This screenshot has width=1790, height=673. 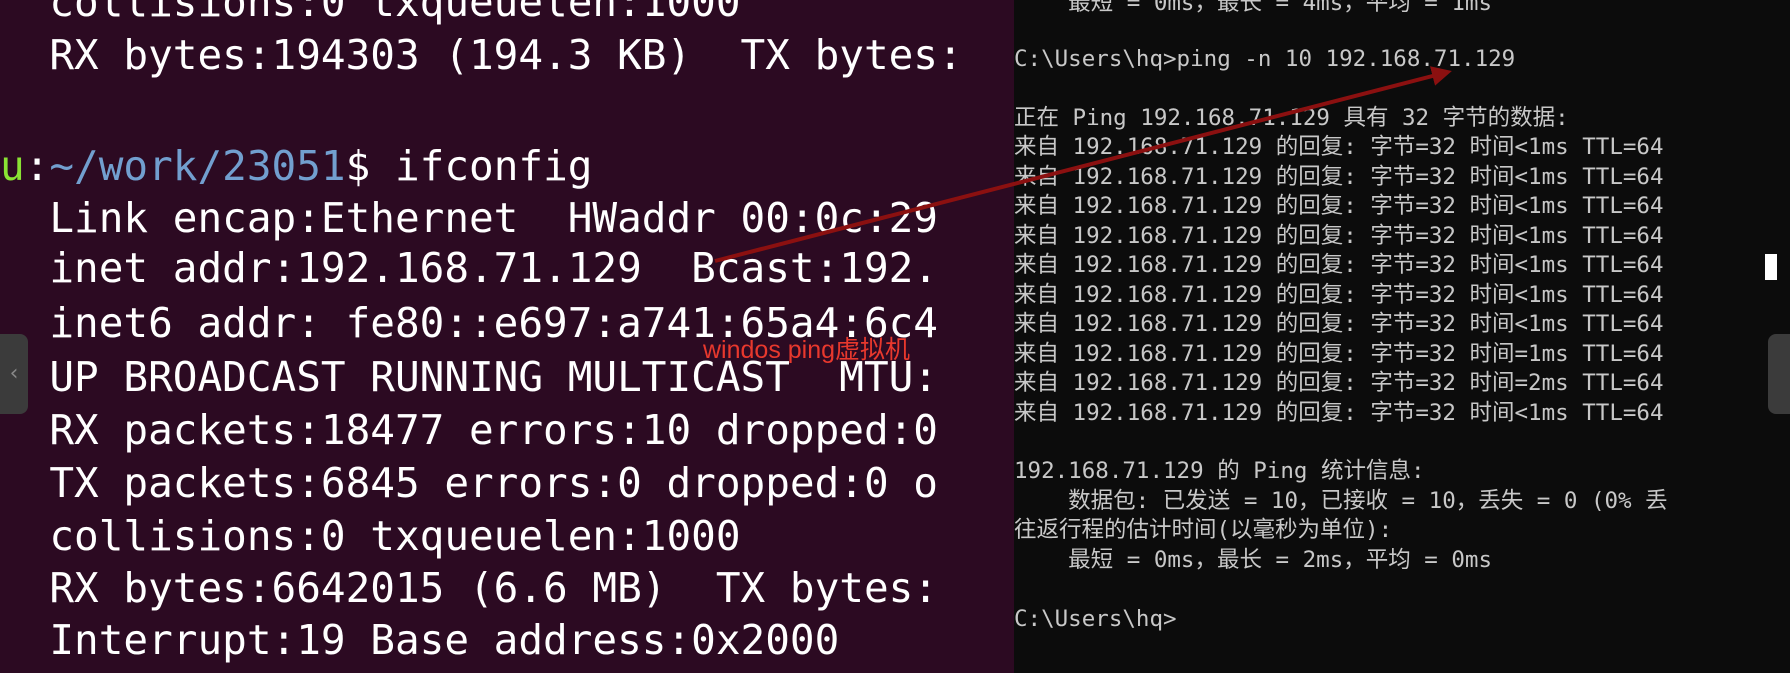 What do you see at coordinates (197, 166) in the screenshot?
I see `prompt-path: ~/work/23051` at bounding box center [197, 166].